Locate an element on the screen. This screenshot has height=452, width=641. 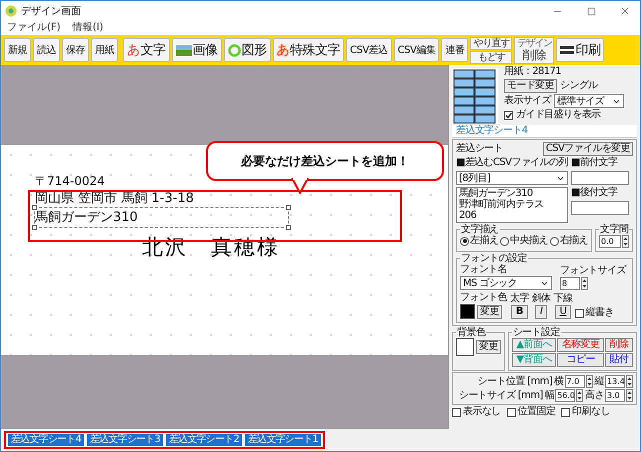
image-button: 画像 is located at coordinates (197, 50).